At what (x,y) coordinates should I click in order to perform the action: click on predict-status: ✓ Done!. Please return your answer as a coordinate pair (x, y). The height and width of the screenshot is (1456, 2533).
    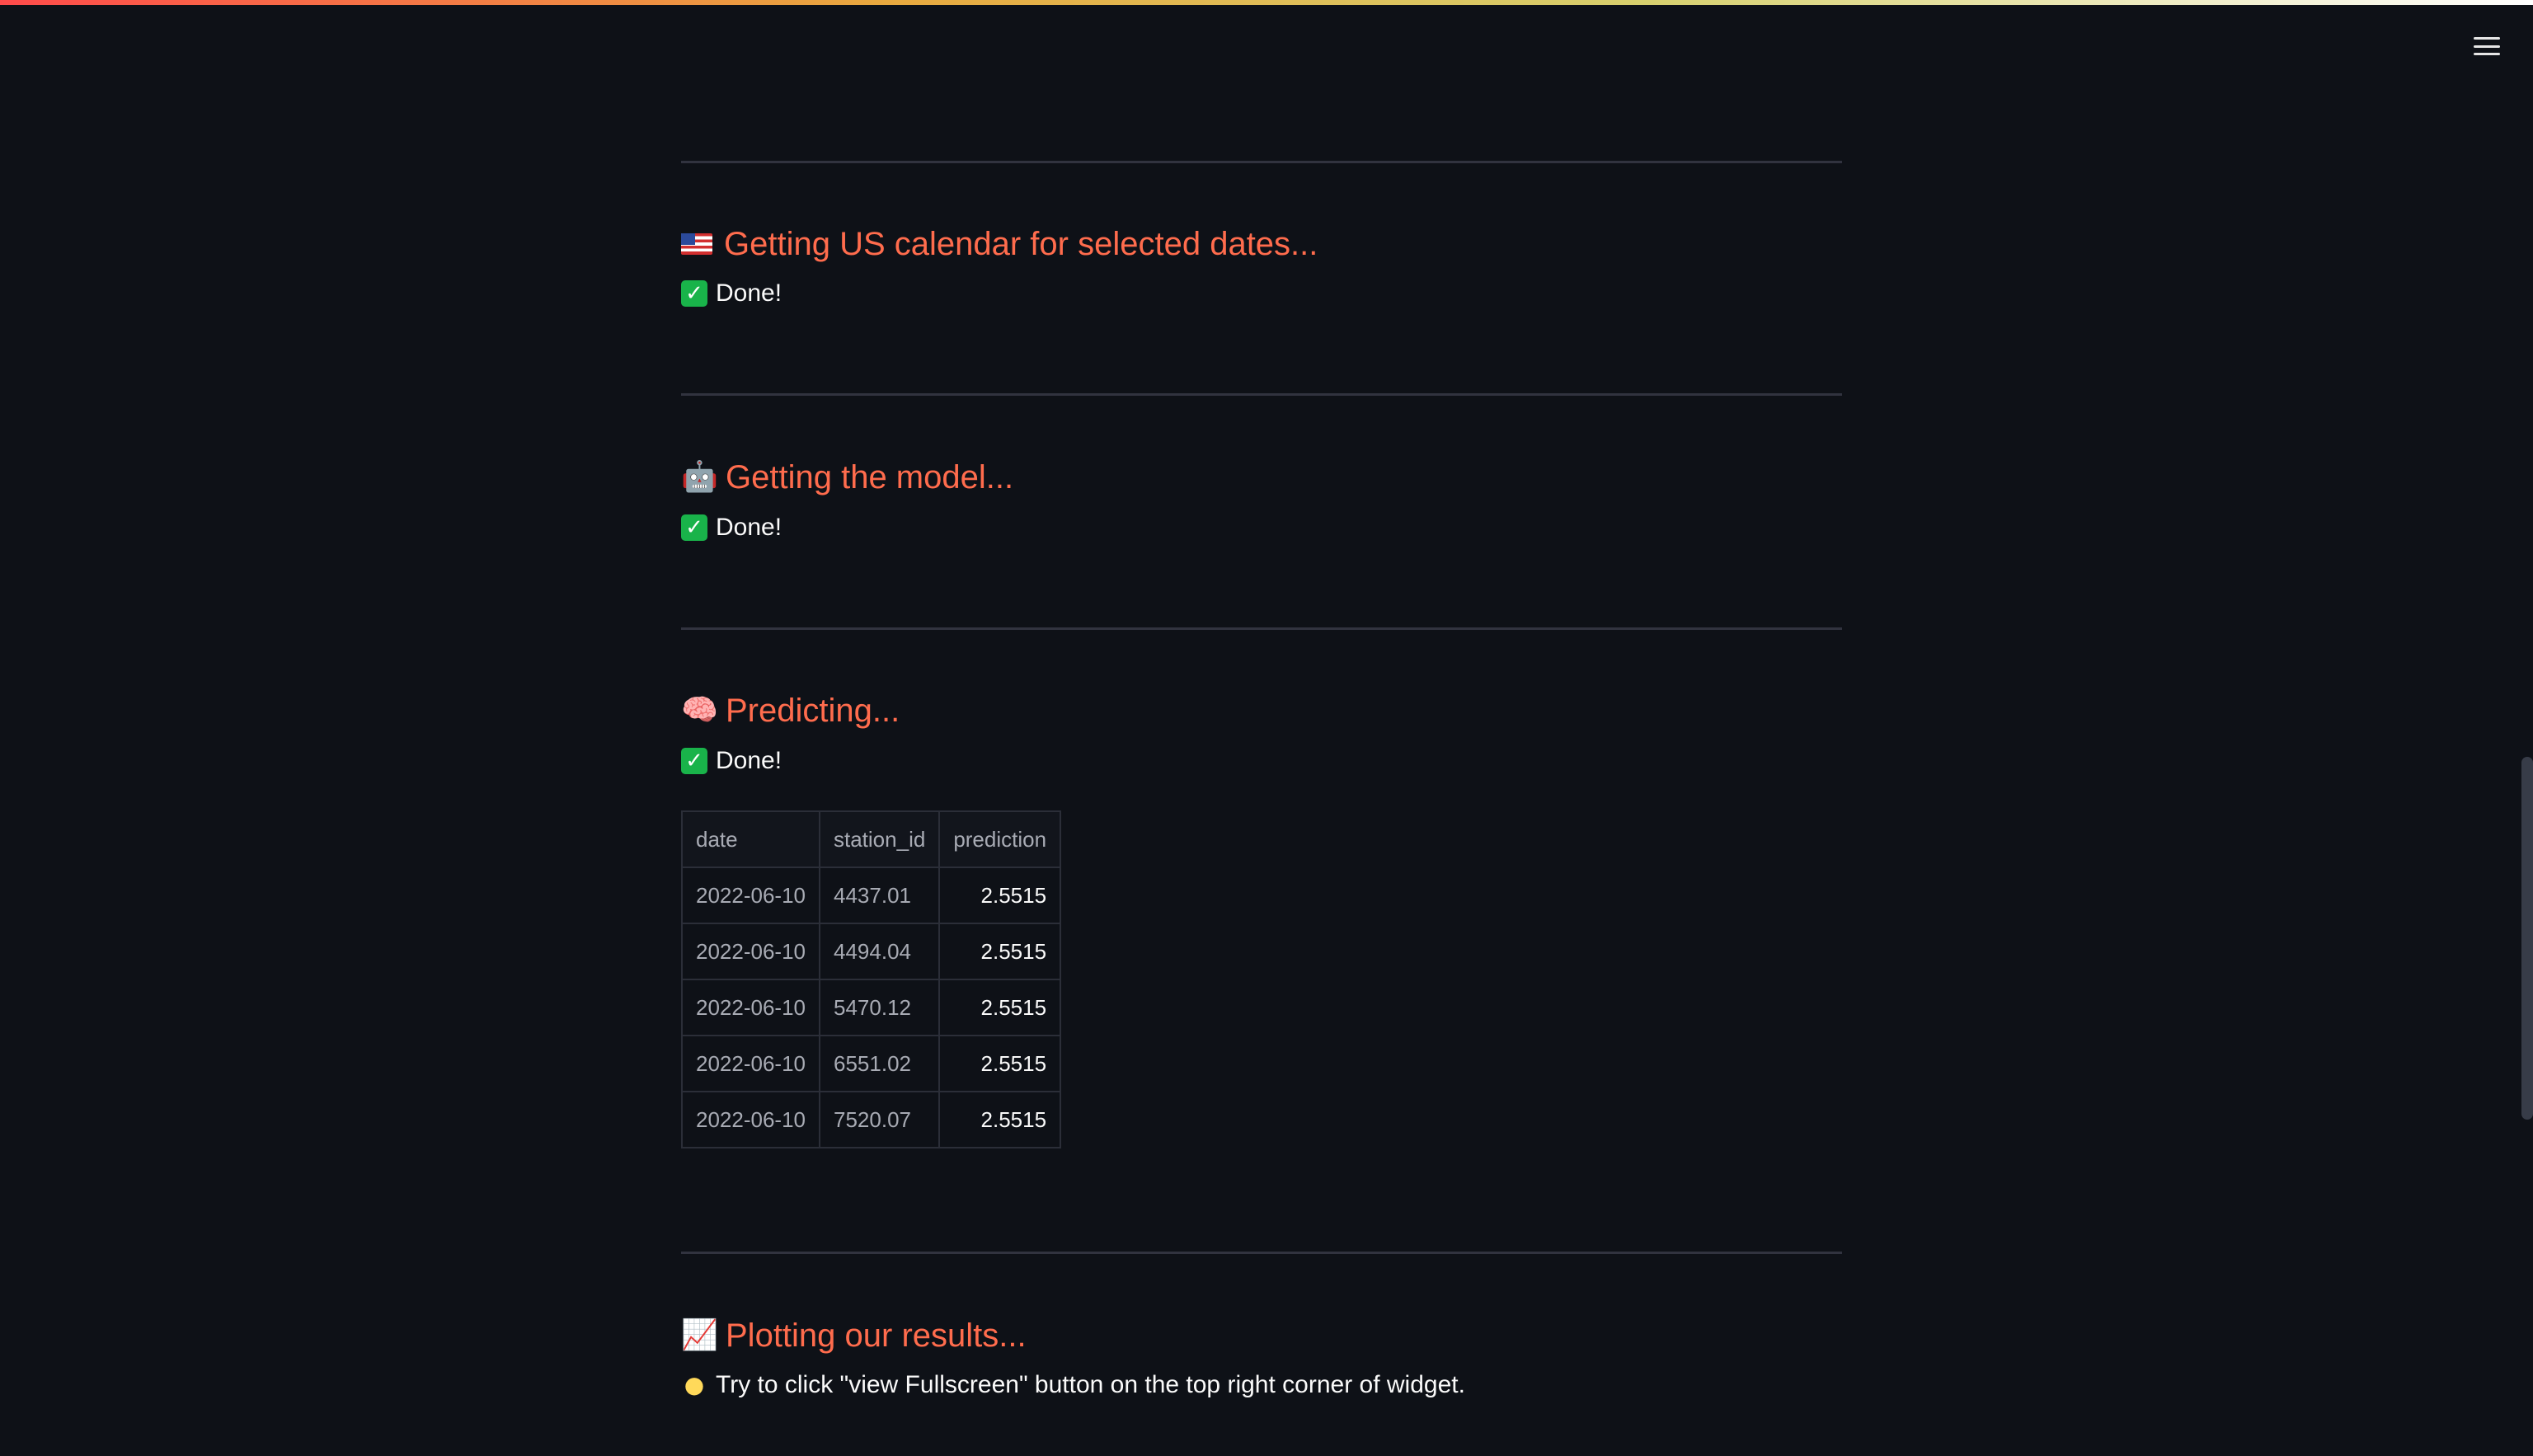
    Looking at the image, I should click on (732, 760).